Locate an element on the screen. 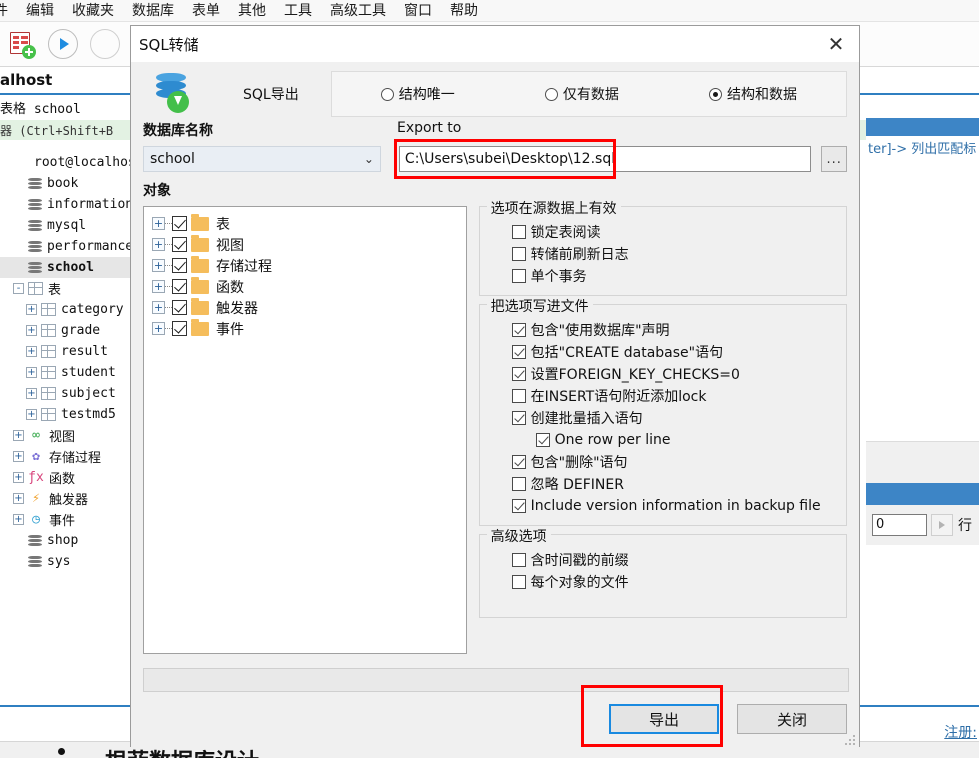 This screenshot has height=758, width=979. option-row: 包含"使用数据库"声明 is located at coordinates (663, 330).